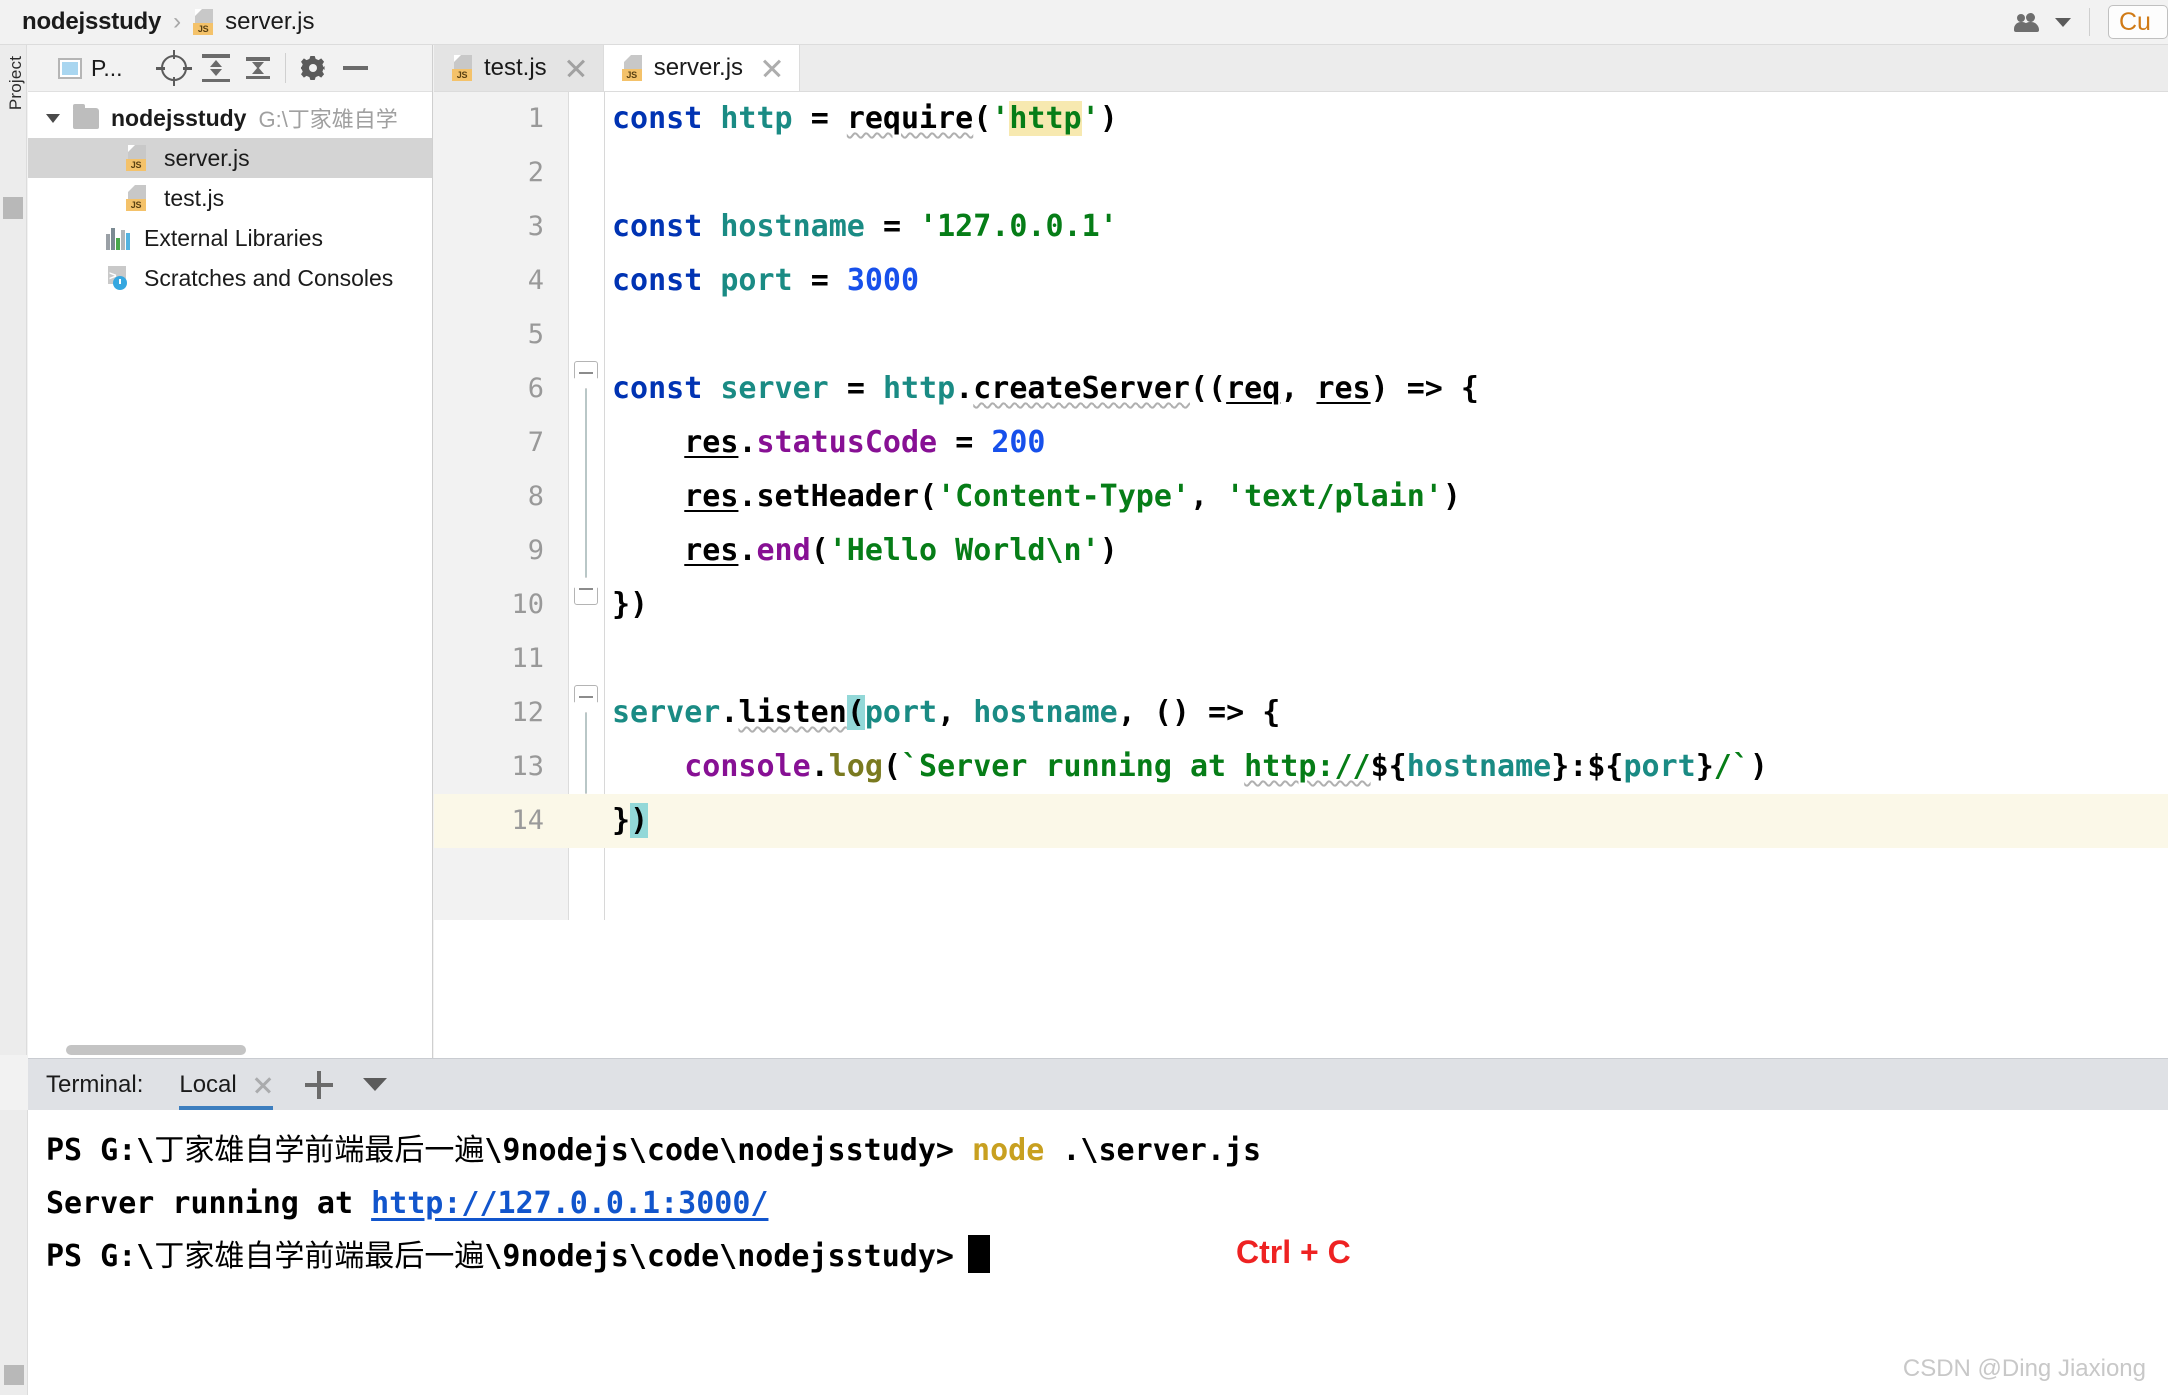 This screenshot has height=1395, width=2168. Describe the element at coordinates (1008, 1150) in the screenshot. I see `terminal-command: node` at that location.